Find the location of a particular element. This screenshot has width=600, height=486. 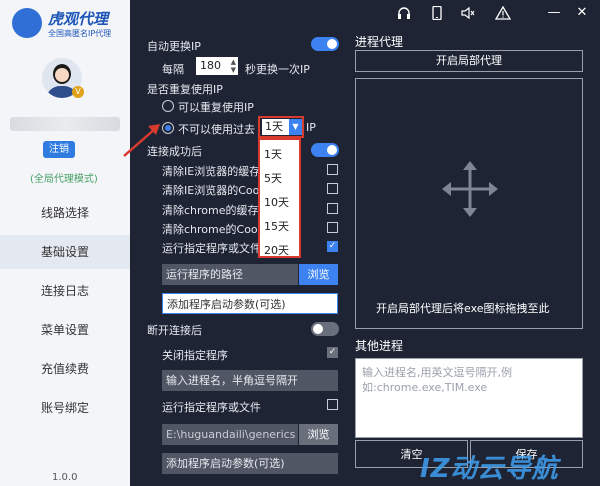

days-option: 15天 is located at coordinates (276, 226).